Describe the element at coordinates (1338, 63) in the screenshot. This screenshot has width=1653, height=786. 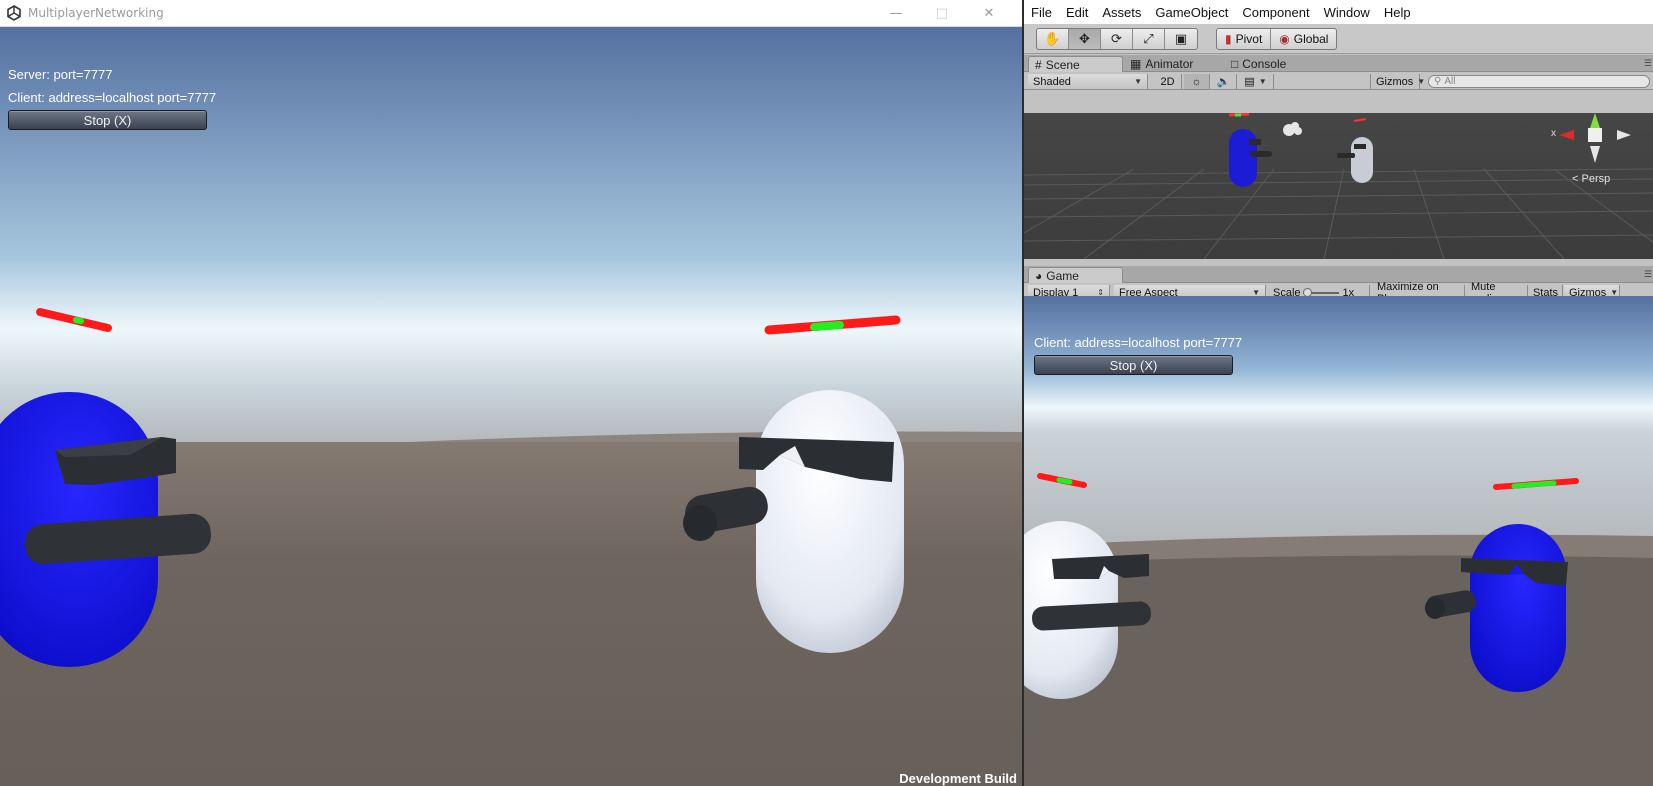
I see `scene-tabstrip: # Scene ▦ Animator □ Console ☰` at that location.